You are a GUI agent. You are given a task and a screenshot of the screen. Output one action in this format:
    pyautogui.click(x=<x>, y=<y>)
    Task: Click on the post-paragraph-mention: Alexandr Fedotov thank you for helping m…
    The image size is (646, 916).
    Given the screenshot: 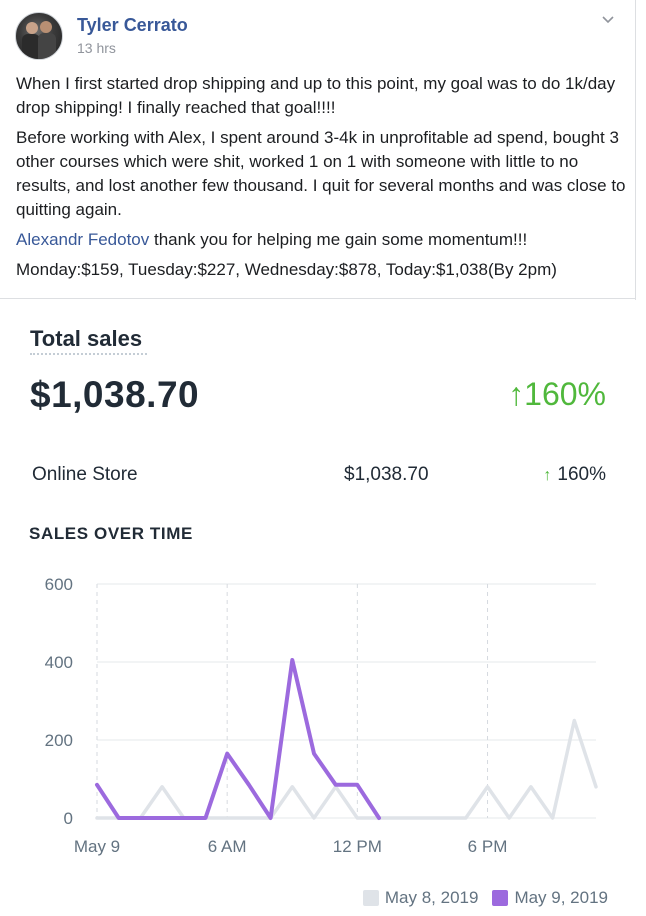 What is the action you would take?
    pyautogui.click(x=321, y=240)
    